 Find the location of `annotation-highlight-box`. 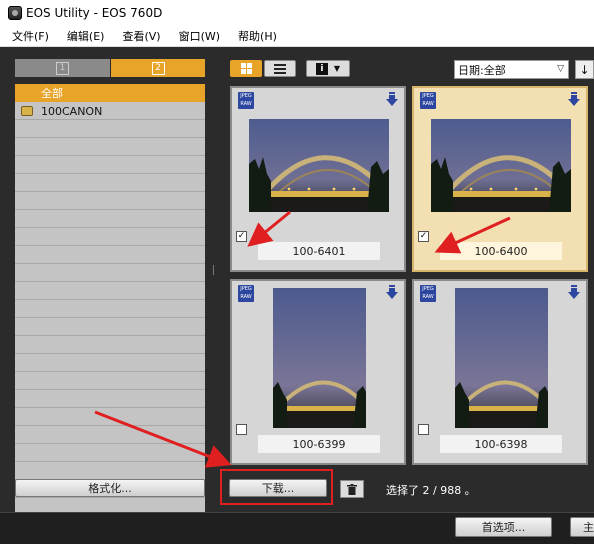

annotation-highlight-box is located at coordinates (276, 487).